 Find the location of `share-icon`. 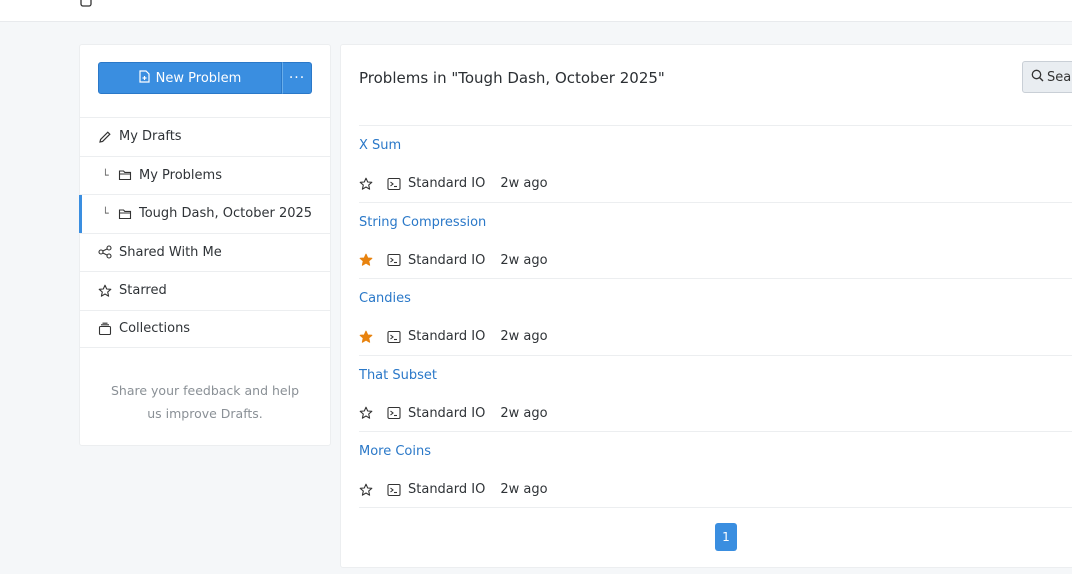

share-icon is located at coordinates (105, 252).